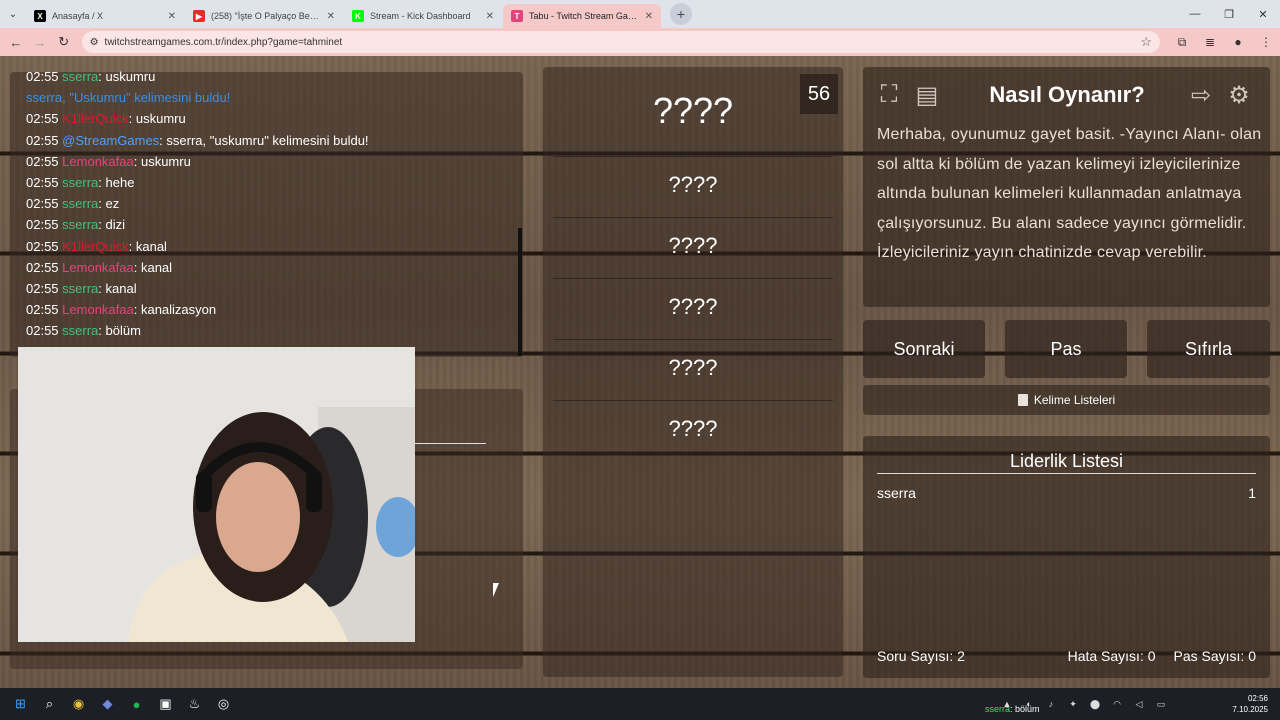  Describe the element at coordinates (1238, 42) in the screenshot. I see `profile-icon: ●` at that location.